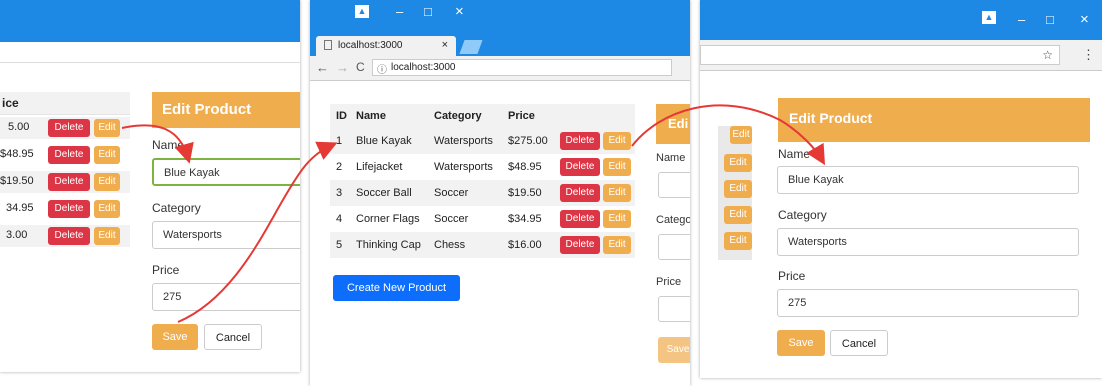 The width and height of the screenshot is (1102, 386). Describe the element at coordinates (257, 232) in the screenshot. I see `arrow-save-to-list` at that location.